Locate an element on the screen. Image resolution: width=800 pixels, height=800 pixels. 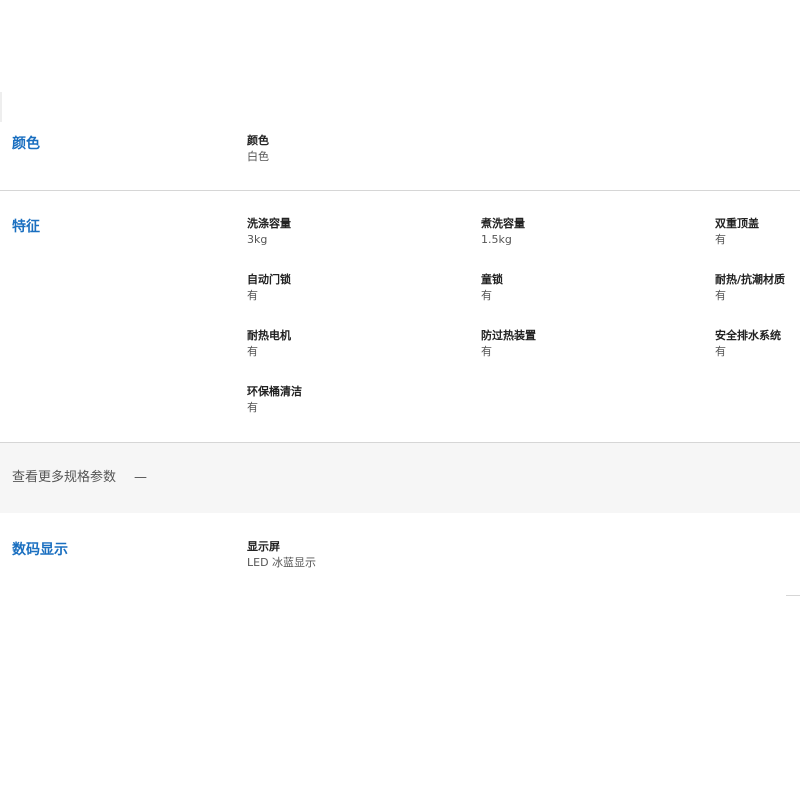
spec-item-eco-drum-clean: 环保桶清洁 有 is located at coordinates (347, 400).